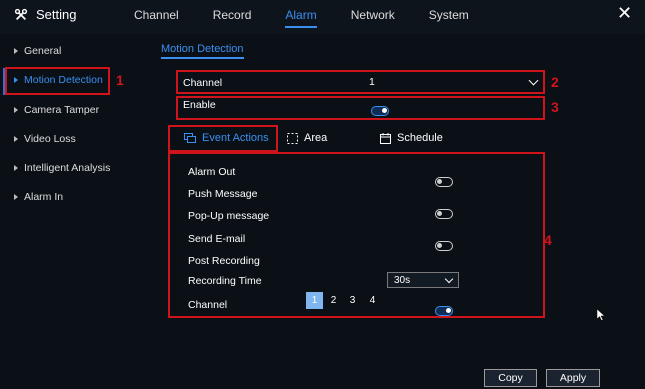 This screenshot has width=645, height=389. I want to click on tab-label: Event Actions, so click(235, 138).